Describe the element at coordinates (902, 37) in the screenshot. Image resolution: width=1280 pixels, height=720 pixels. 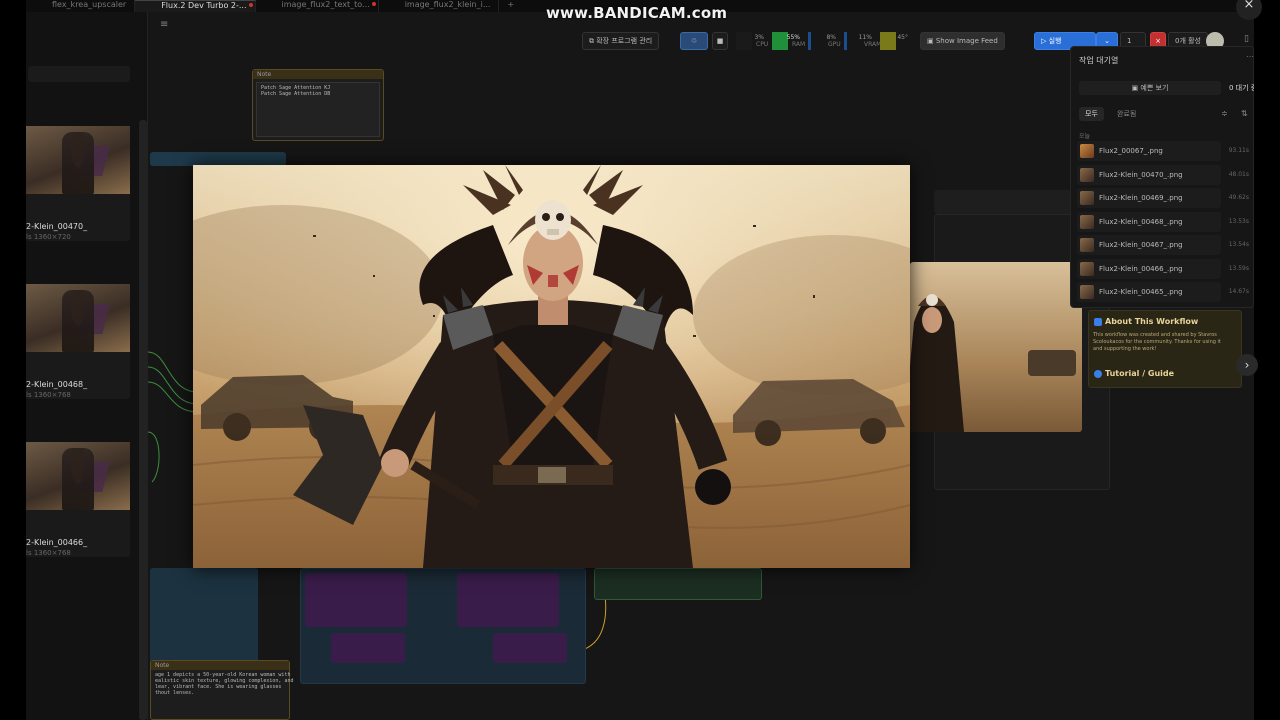
I see `meter-pct: 45°` at that location.